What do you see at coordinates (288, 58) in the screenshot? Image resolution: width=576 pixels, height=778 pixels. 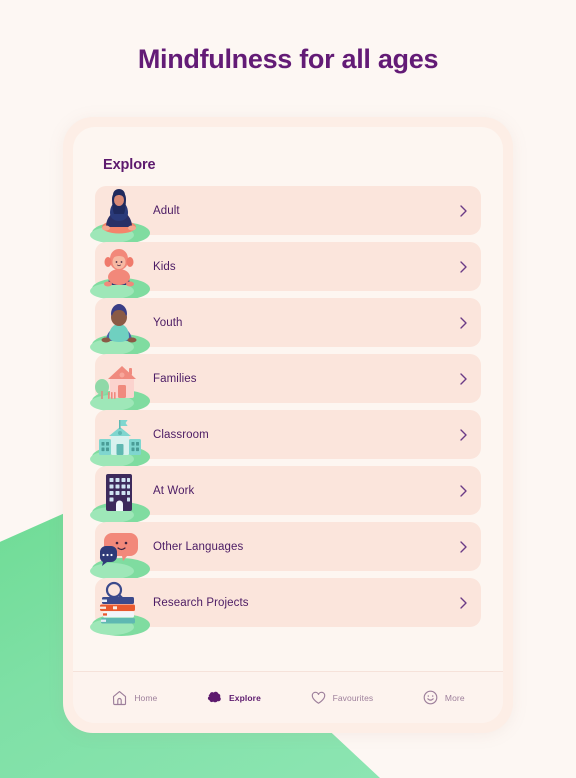 I see `page-title: Mindfulness for all ages` at bounding box center [288, 58].